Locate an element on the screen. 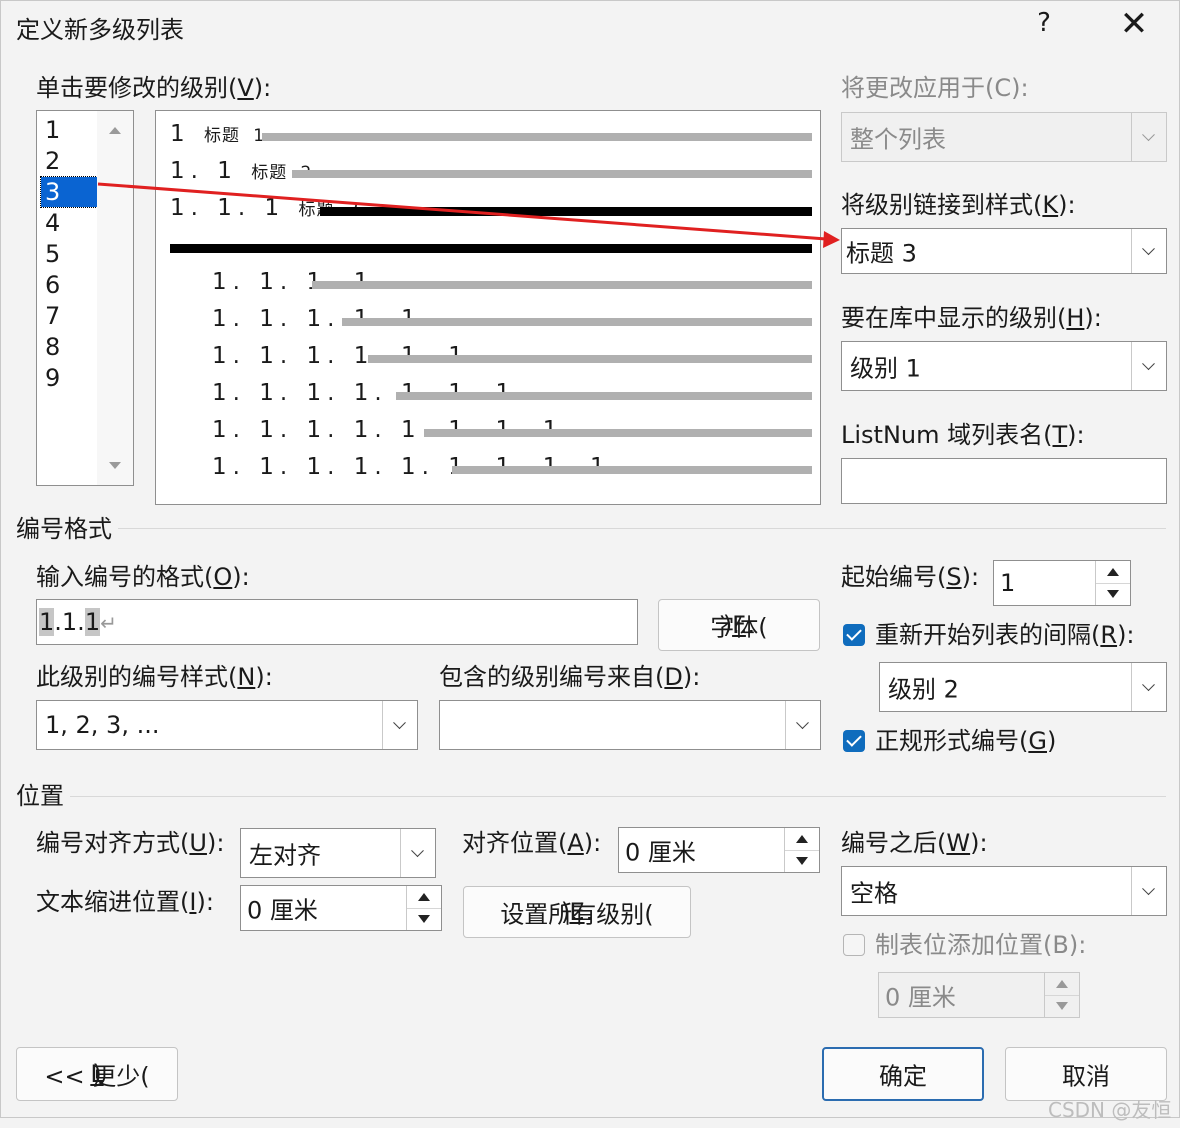 Image resolution: width=1180 pixels, height=1128 pixels. arrow-line is located at coordinates (462, 211).